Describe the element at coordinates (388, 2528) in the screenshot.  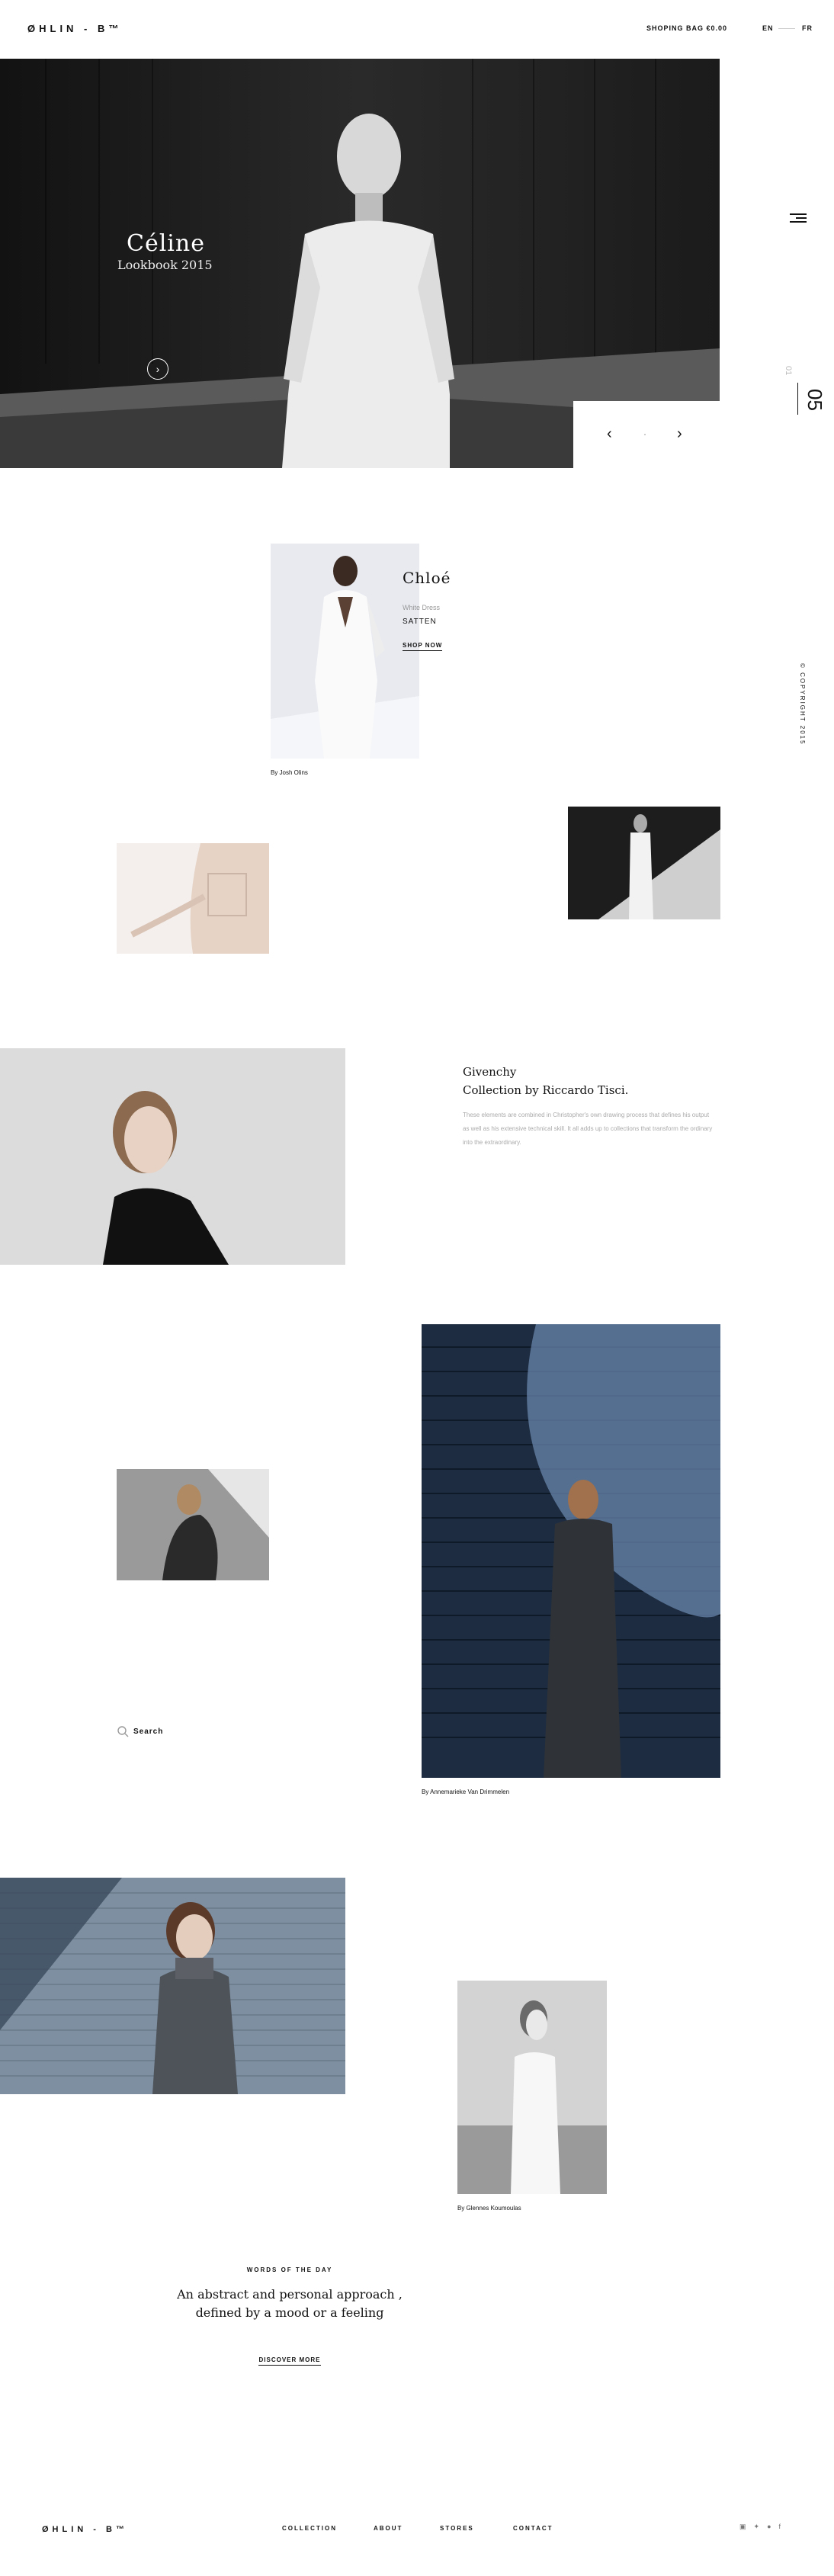
I see `footer-nav-about: ABOUT` at that location.